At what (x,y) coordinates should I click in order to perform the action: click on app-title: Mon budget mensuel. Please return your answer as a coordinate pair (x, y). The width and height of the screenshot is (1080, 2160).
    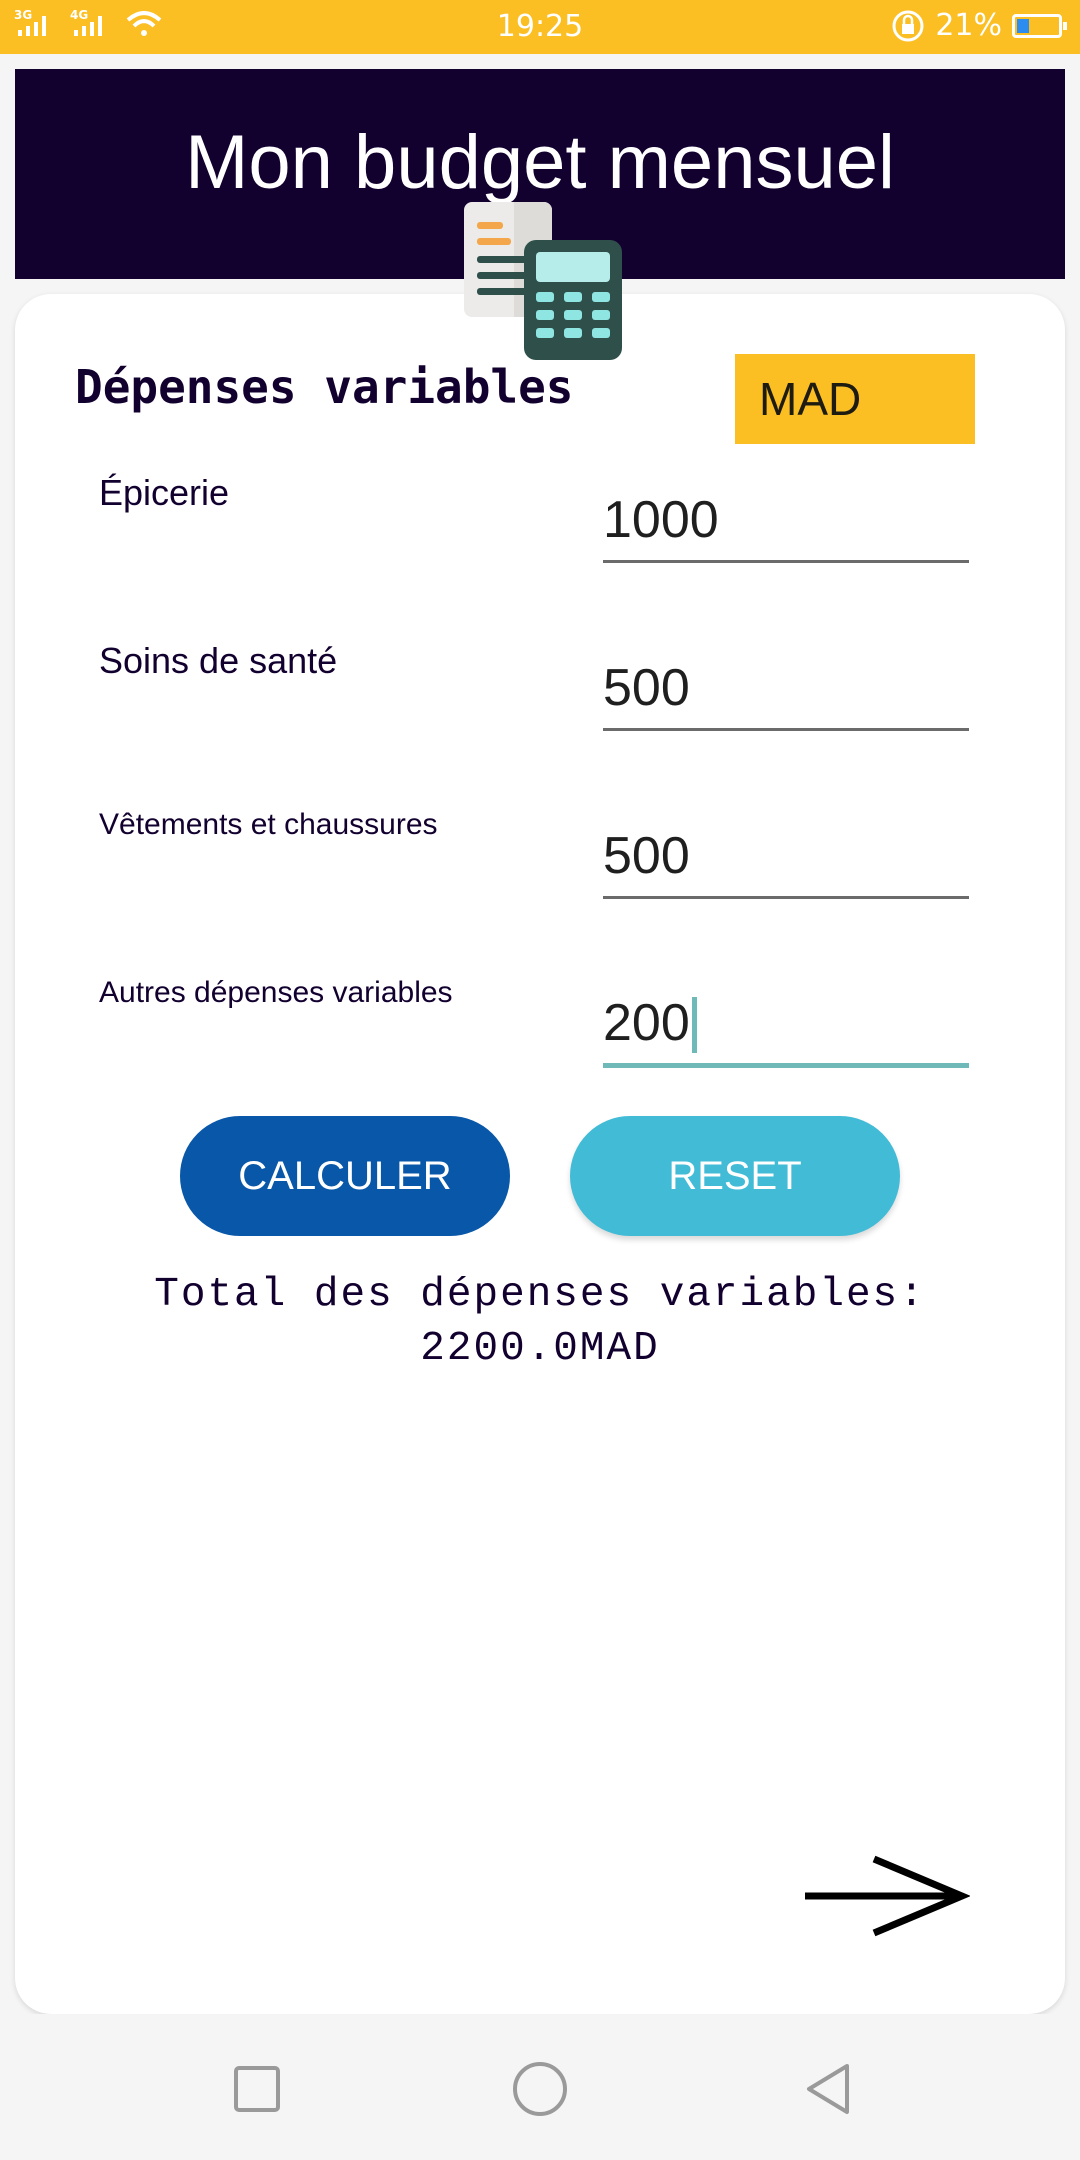
    Looking at the image, I should click on (540, 162).